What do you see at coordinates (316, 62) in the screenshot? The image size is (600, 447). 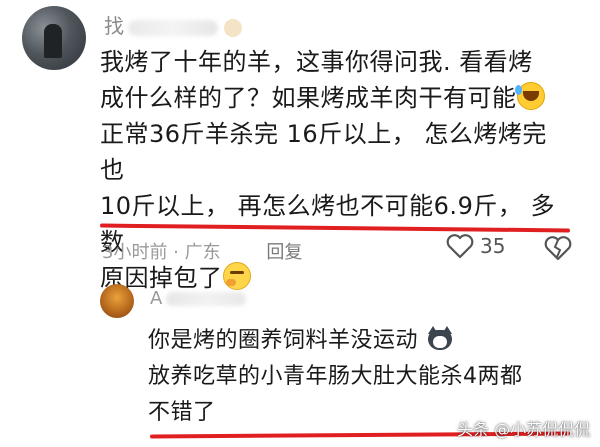 I see `comment-line: 我烤了十年的羊，这事你得问我. 看看烤` at bounding box center [316, 62].